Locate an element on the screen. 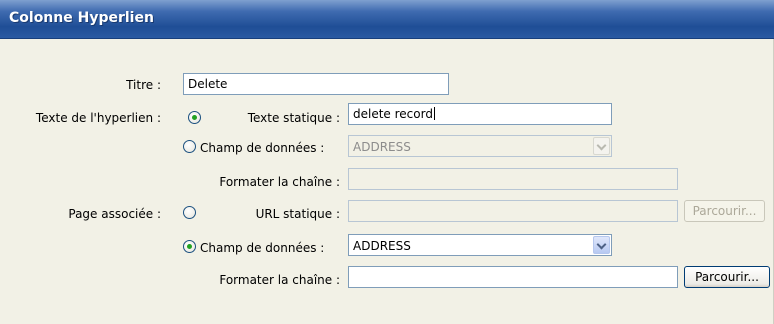  texte-statique-radio is located at coordinates (194, 117).